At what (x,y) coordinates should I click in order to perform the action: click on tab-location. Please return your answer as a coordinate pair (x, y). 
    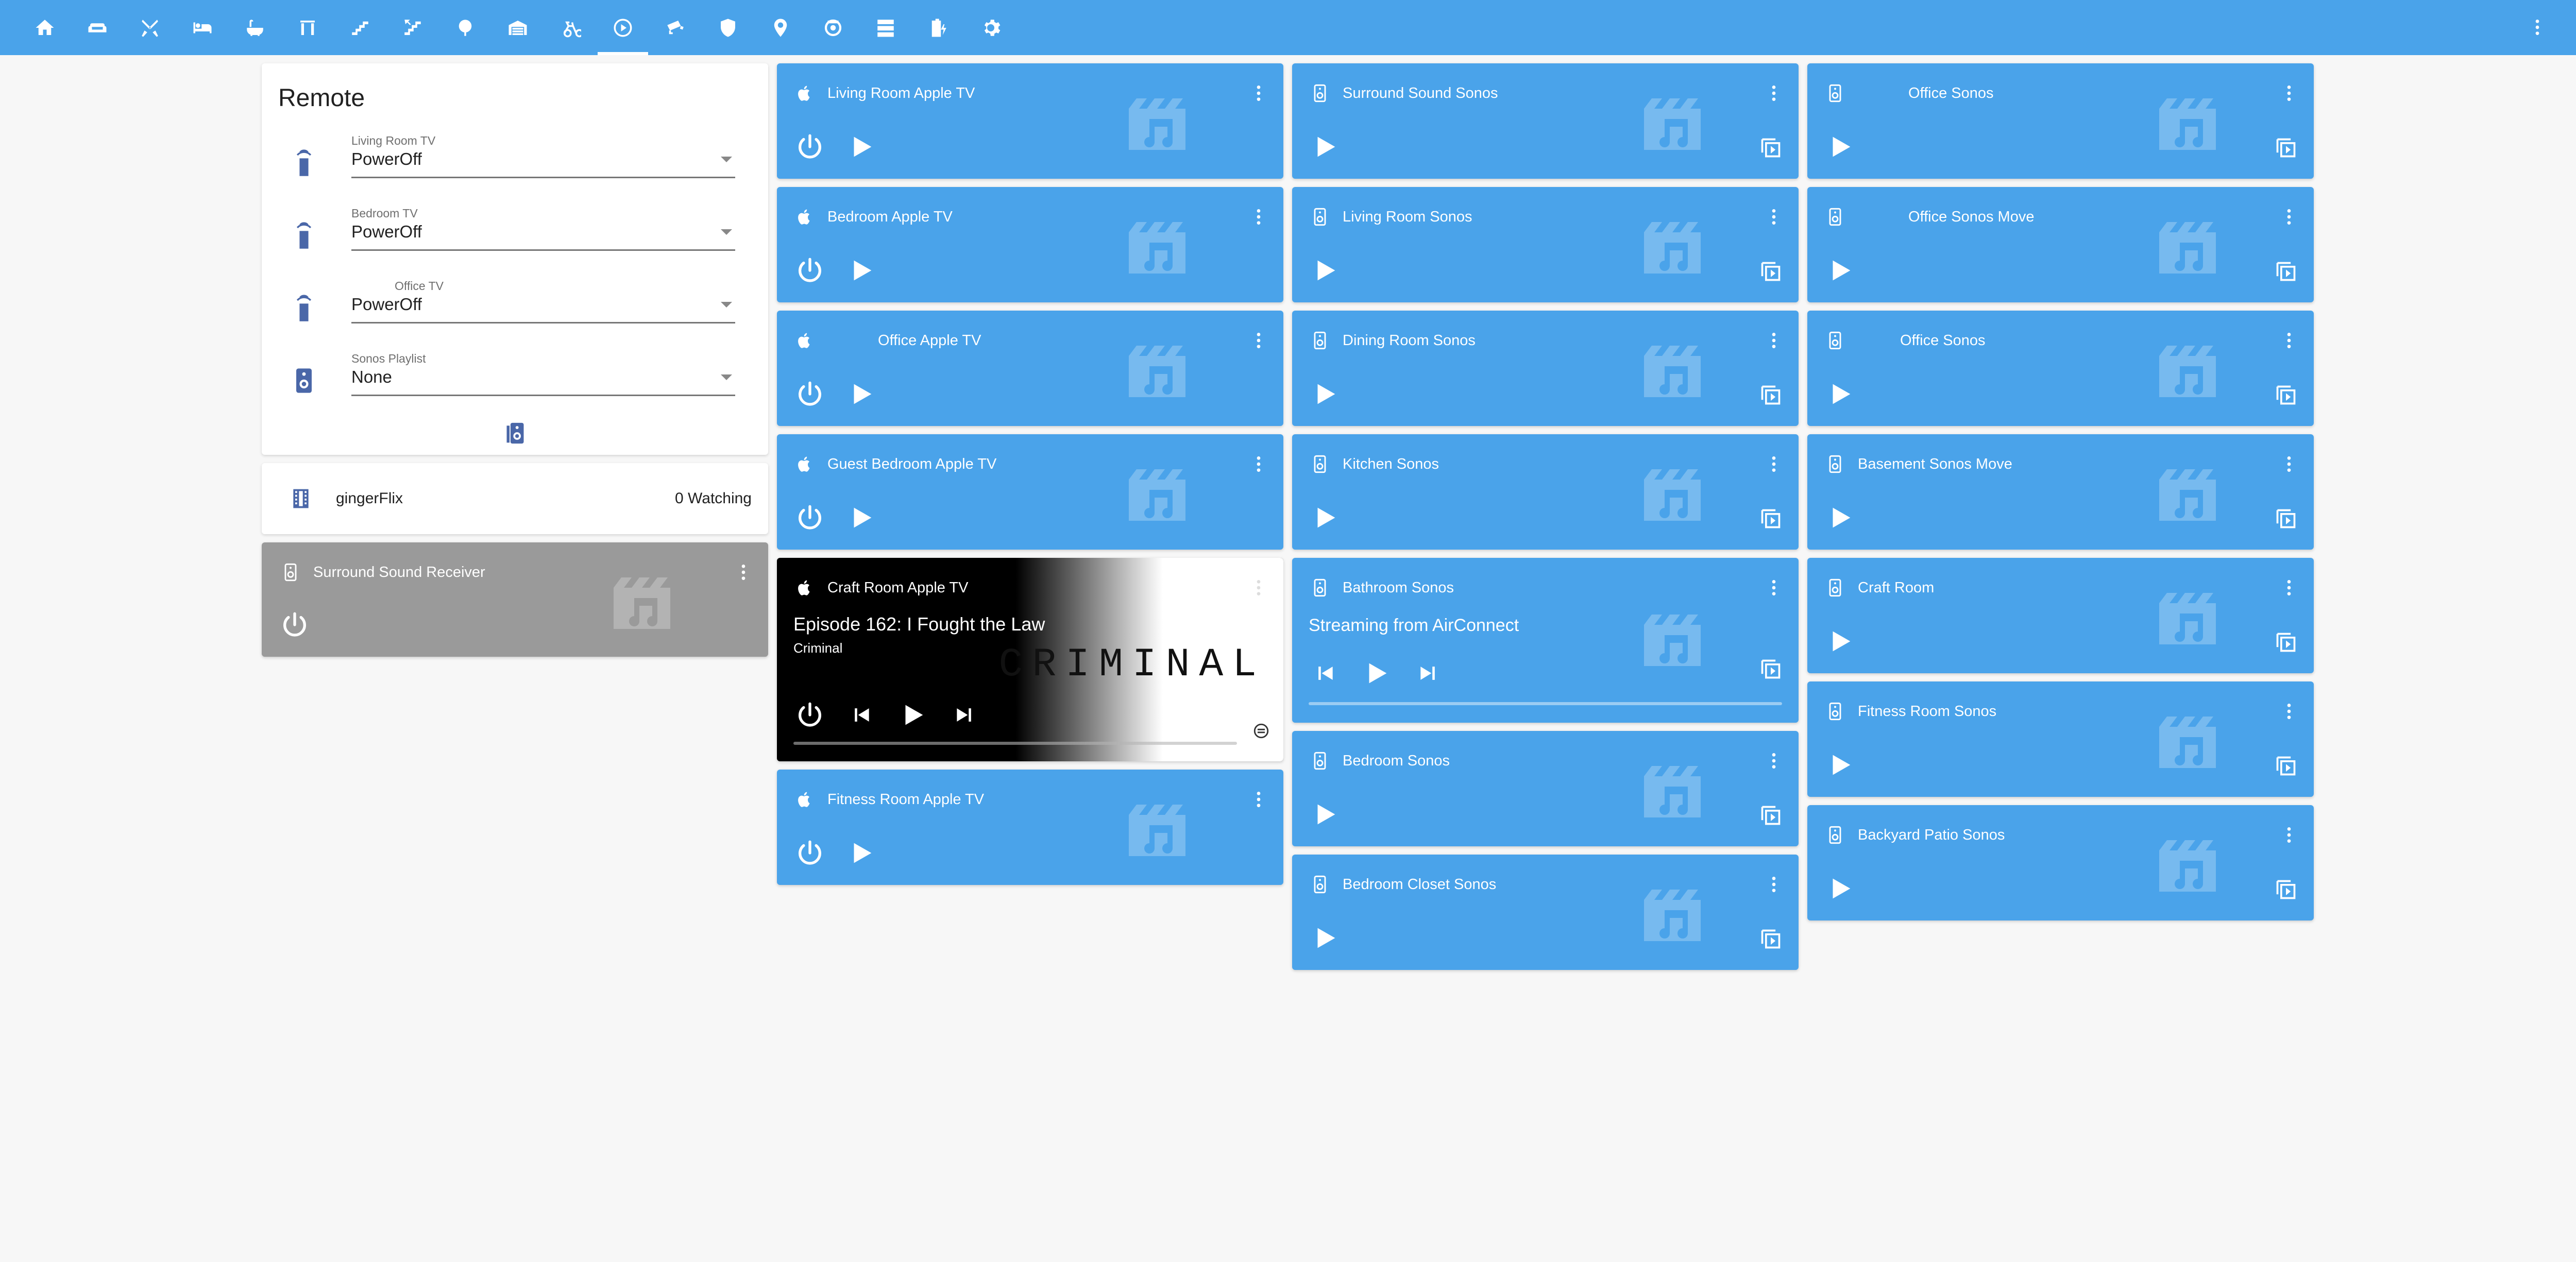
    Looking at the image, I should click on (780, 27).